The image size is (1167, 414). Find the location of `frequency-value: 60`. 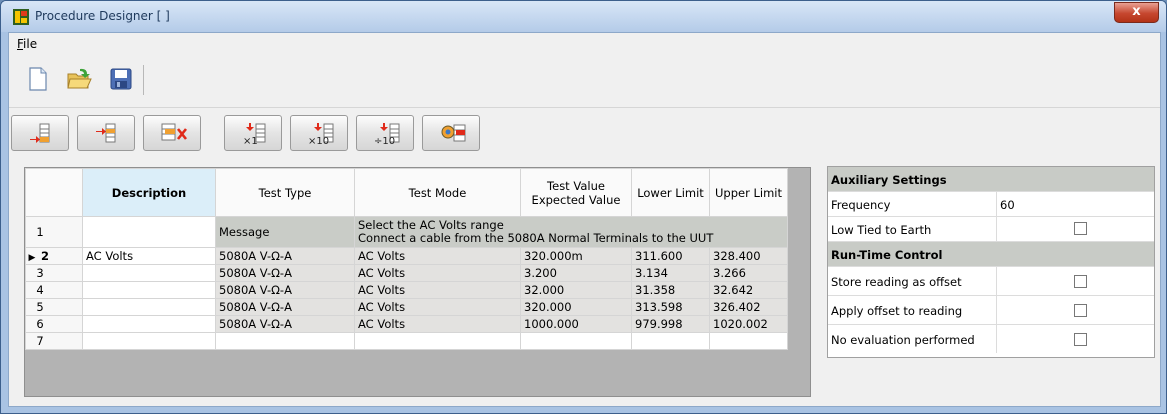

frequency-value: 60 is located at coordinates (1007, 205).